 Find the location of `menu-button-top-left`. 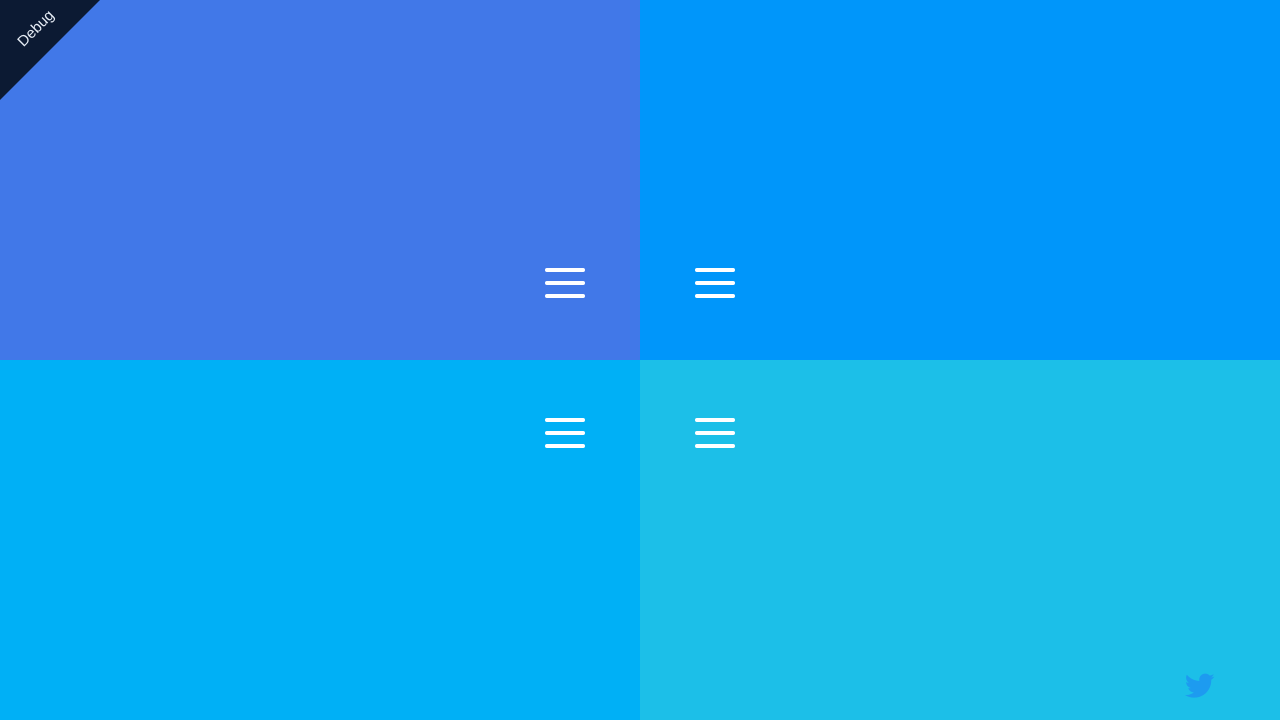

menu-button-top-left is located at coordinates (565, 283).